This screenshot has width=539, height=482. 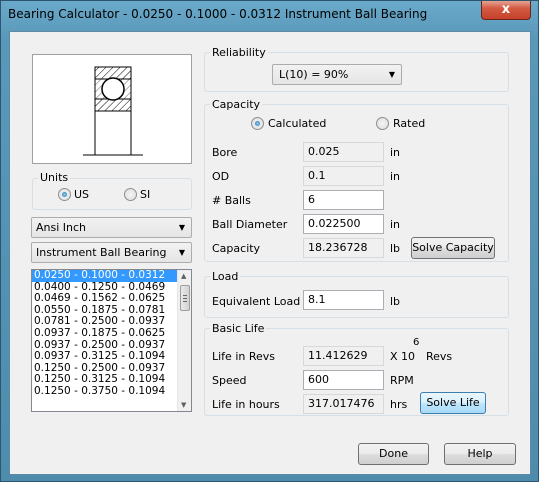 I want to click on speed-input: 600, so click(x=343, y=380).